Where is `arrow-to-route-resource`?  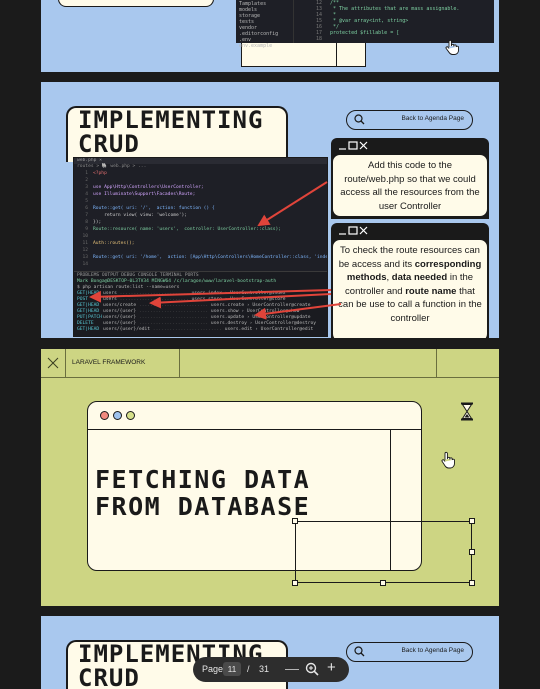 arrow-to-route-resource is located at coordinates (292, 204).